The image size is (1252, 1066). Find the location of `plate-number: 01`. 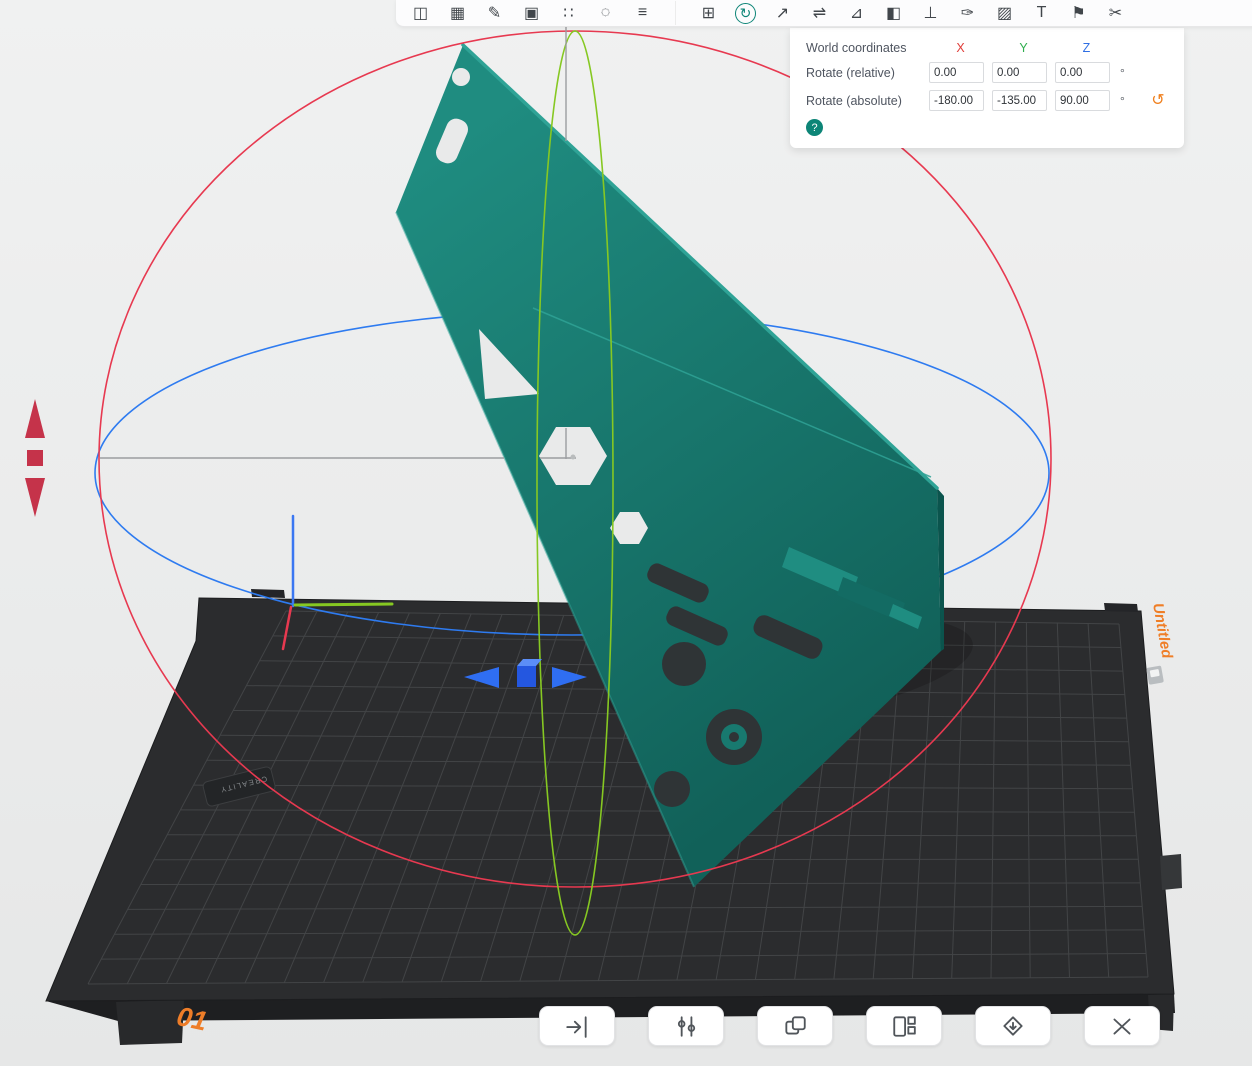

plate-number: 01 is located at coordinates (192, 1019).